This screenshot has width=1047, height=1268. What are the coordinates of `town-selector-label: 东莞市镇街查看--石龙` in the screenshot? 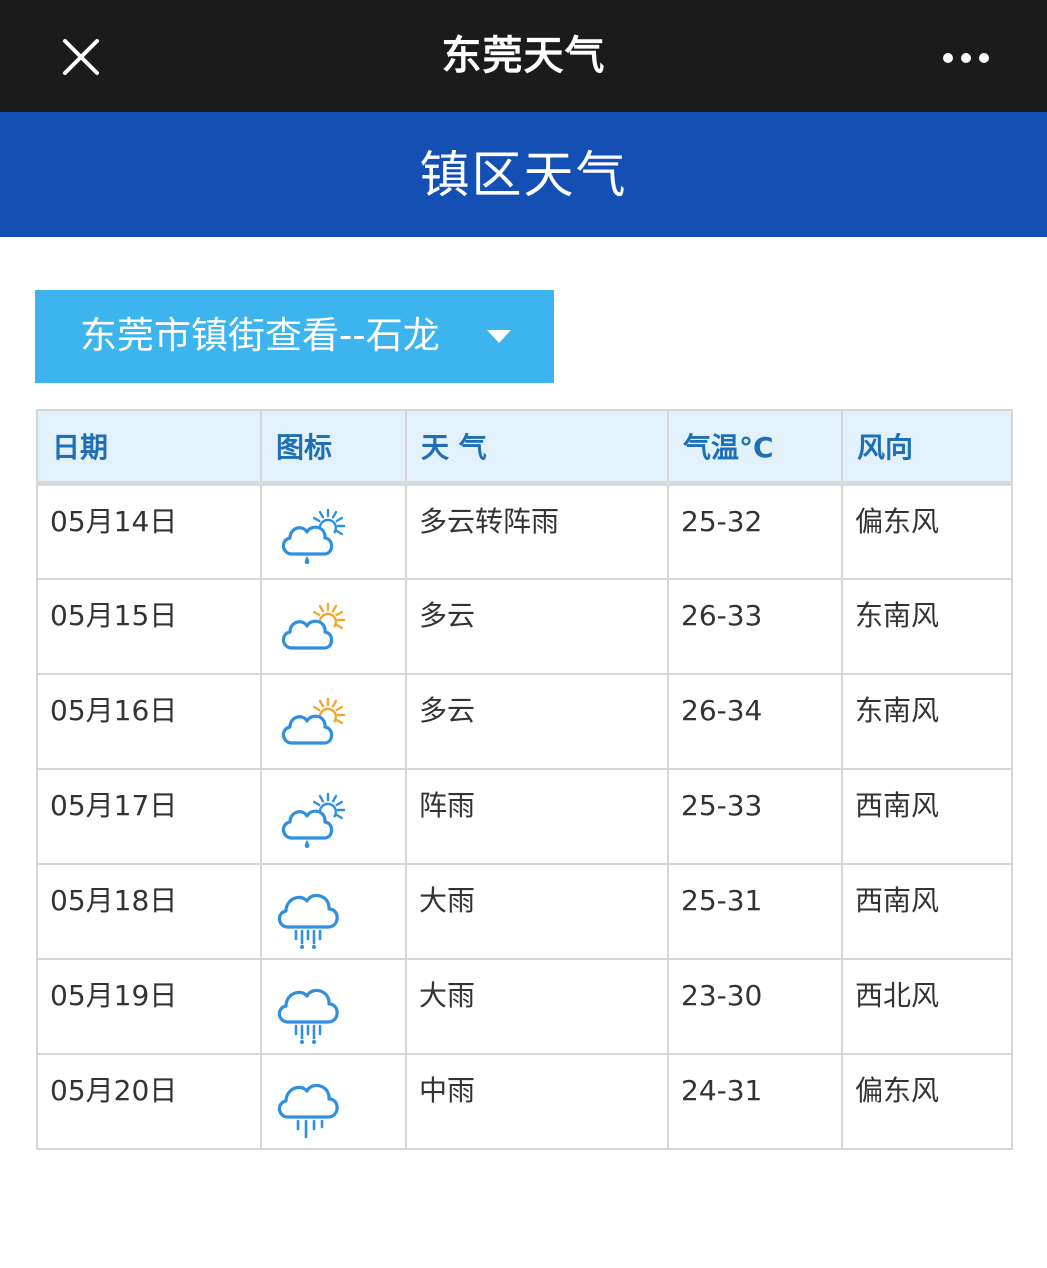 It's located at (260, 335).